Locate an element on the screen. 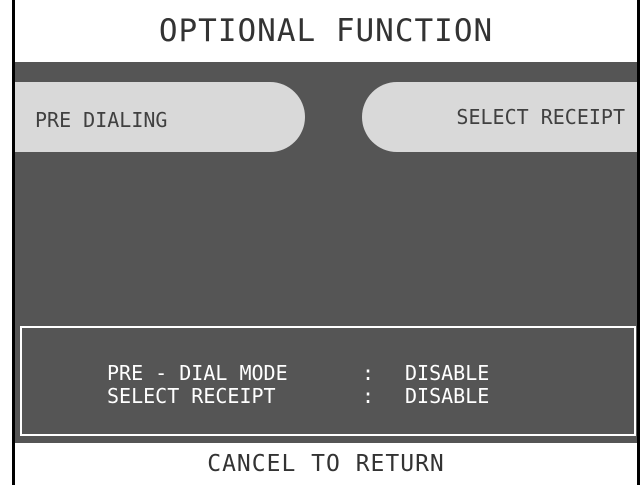 The height and width of the screenshot is (485, 640). status-row-select-receipt: SELECT RECEIPT : DISABLE is located at coordinates (298, 396).